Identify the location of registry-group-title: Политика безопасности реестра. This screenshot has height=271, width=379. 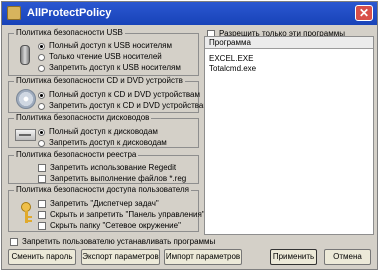
(76, 155).